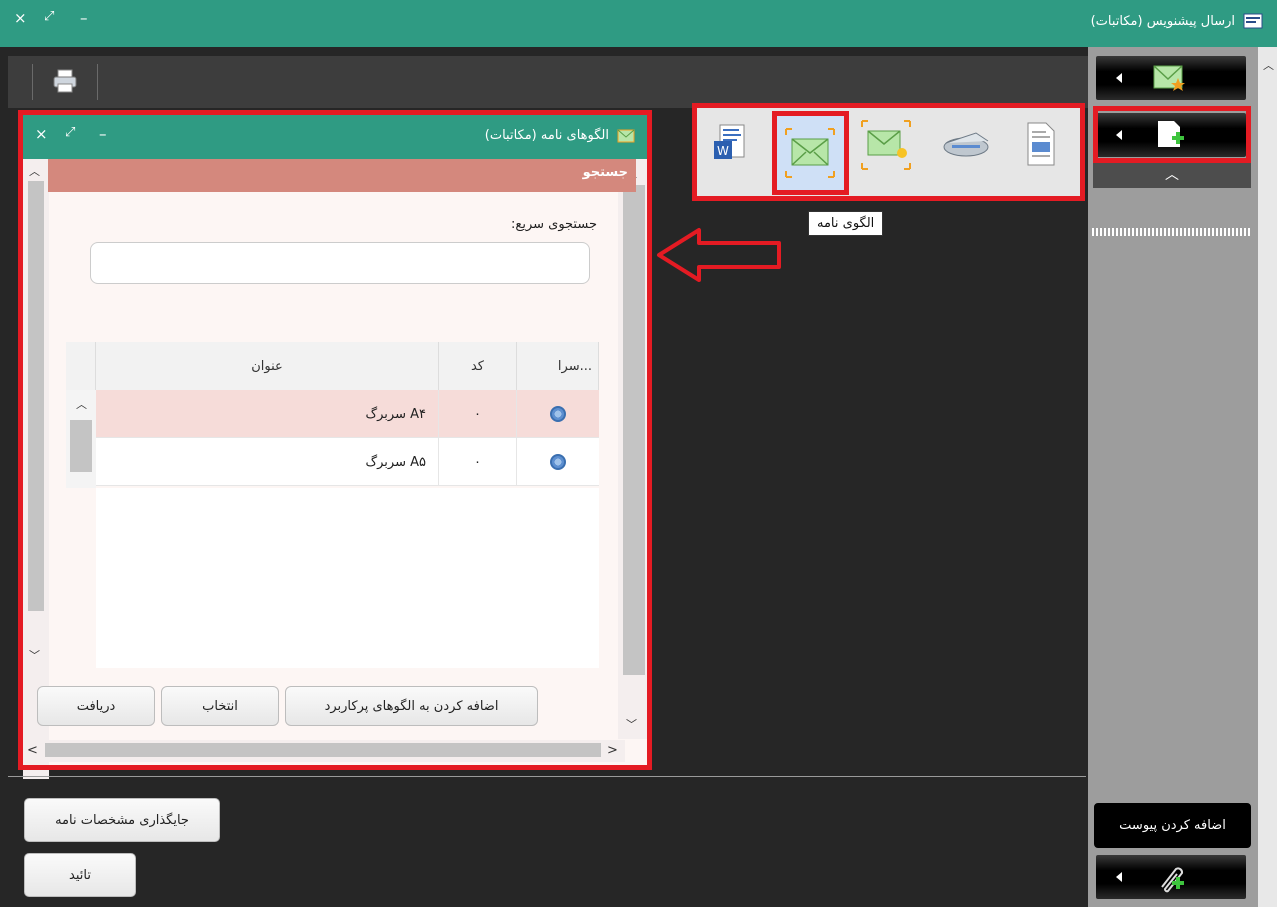 Image resolution: width=1277 pixels, height=907 pixels. What do you see at coordinates (730, 145) in the screenshot?
I see `word-document-icon: W` at bounding box center [730, 145].